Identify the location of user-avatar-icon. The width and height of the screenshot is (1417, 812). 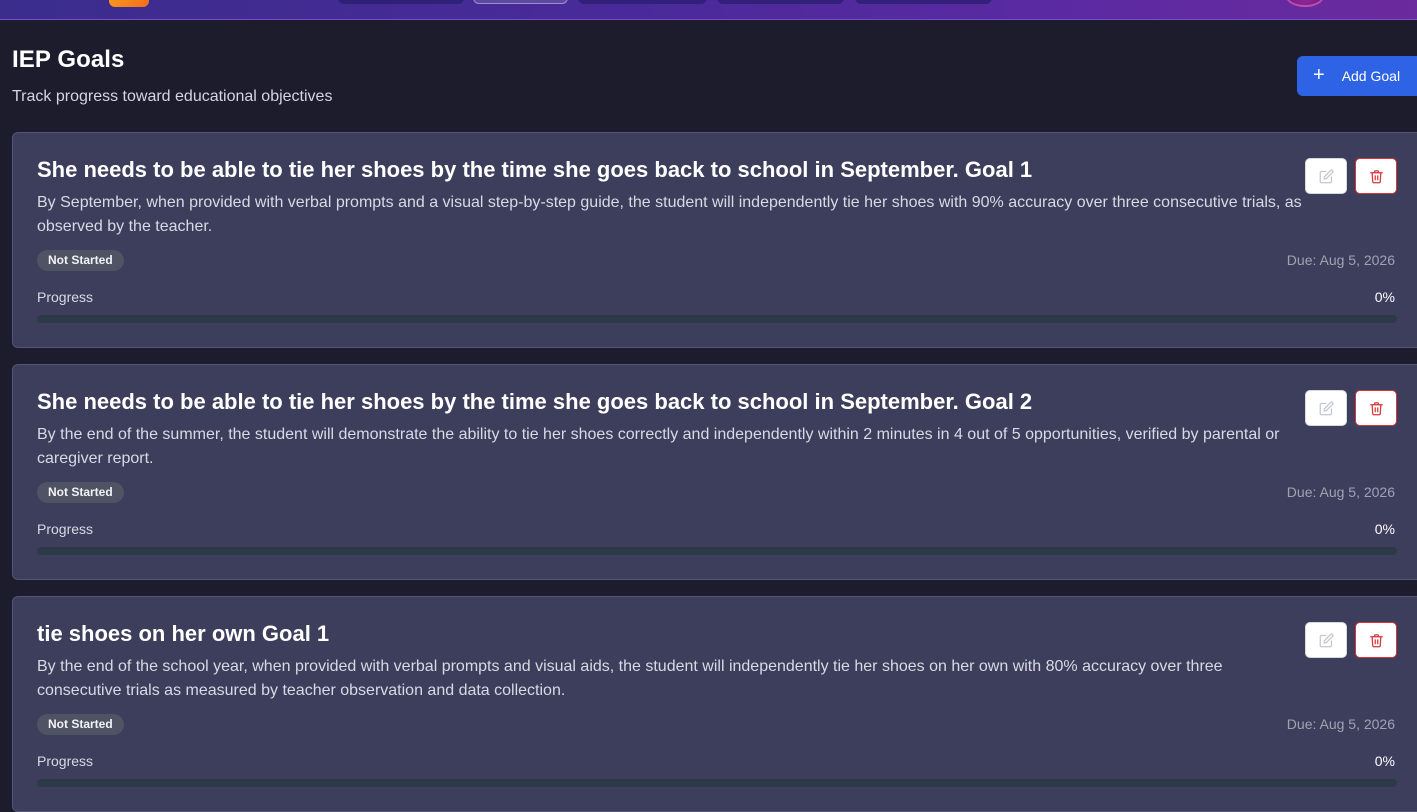
(1305, 3).